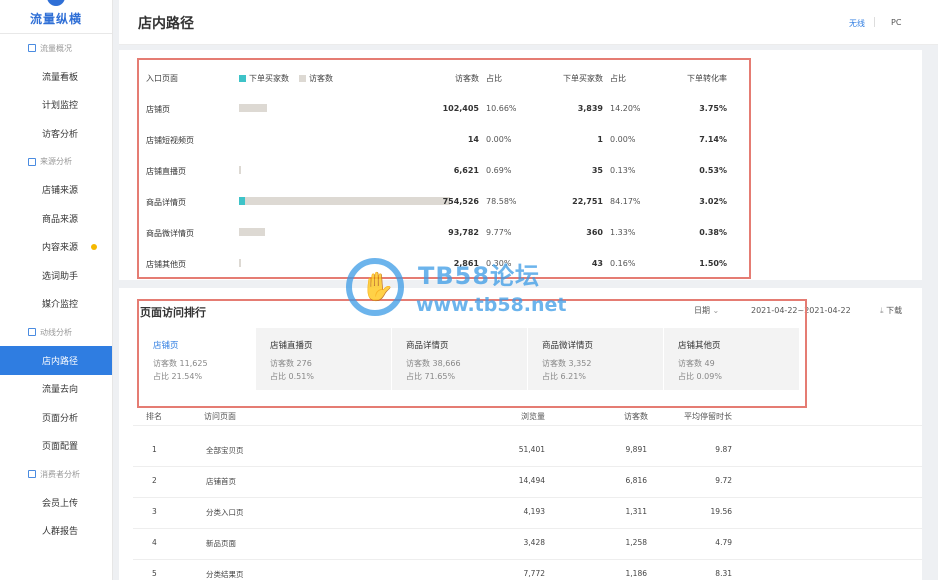 Image resolution: width=938 pixels, height=580 pixels. Describe the element at coordinates (708, 416) in the screenshot. I see `col-stay: 平均停留时长` at that location.